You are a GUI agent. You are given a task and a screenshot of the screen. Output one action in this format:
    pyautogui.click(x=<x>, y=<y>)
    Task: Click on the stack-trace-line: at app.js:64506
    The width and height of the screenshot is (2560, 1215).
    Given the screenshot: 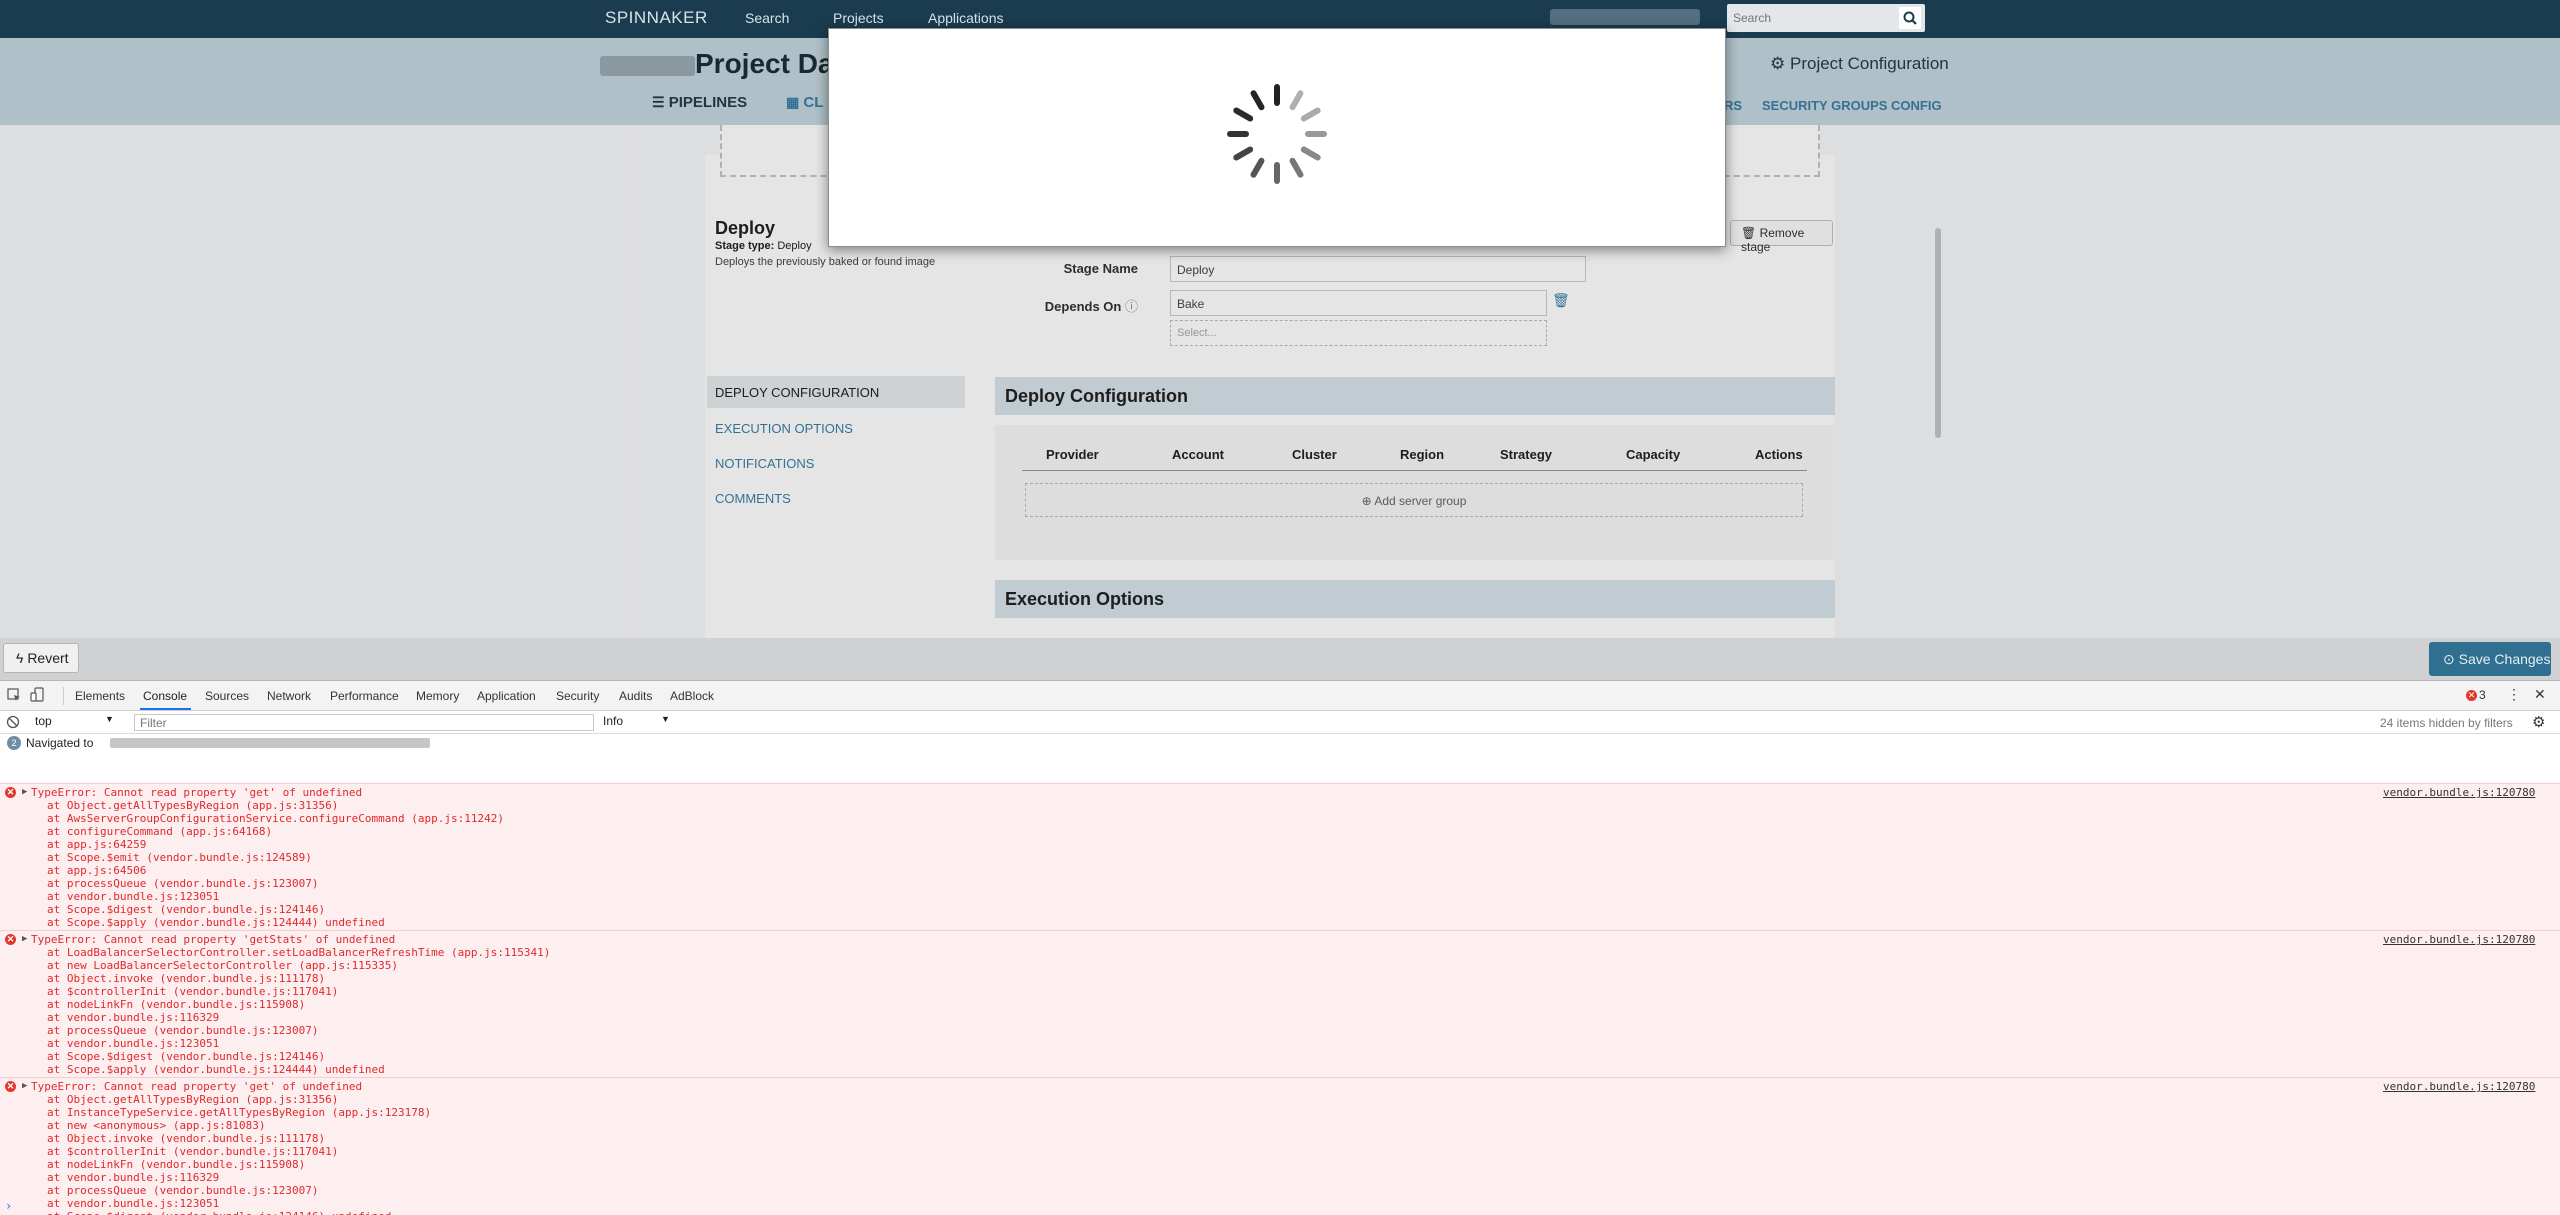 What is the action you would take?
    pyautogui.click(x=96, y=870)
    